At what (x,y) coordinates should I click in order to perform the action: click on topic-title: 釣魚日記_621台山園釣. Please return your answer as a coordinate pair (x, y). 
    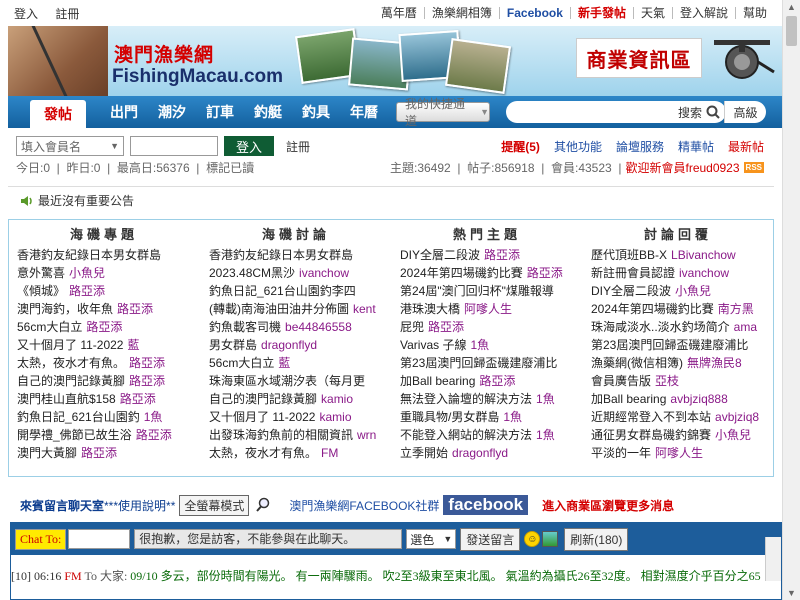
    Looking at the image, I should click on (78, 417).